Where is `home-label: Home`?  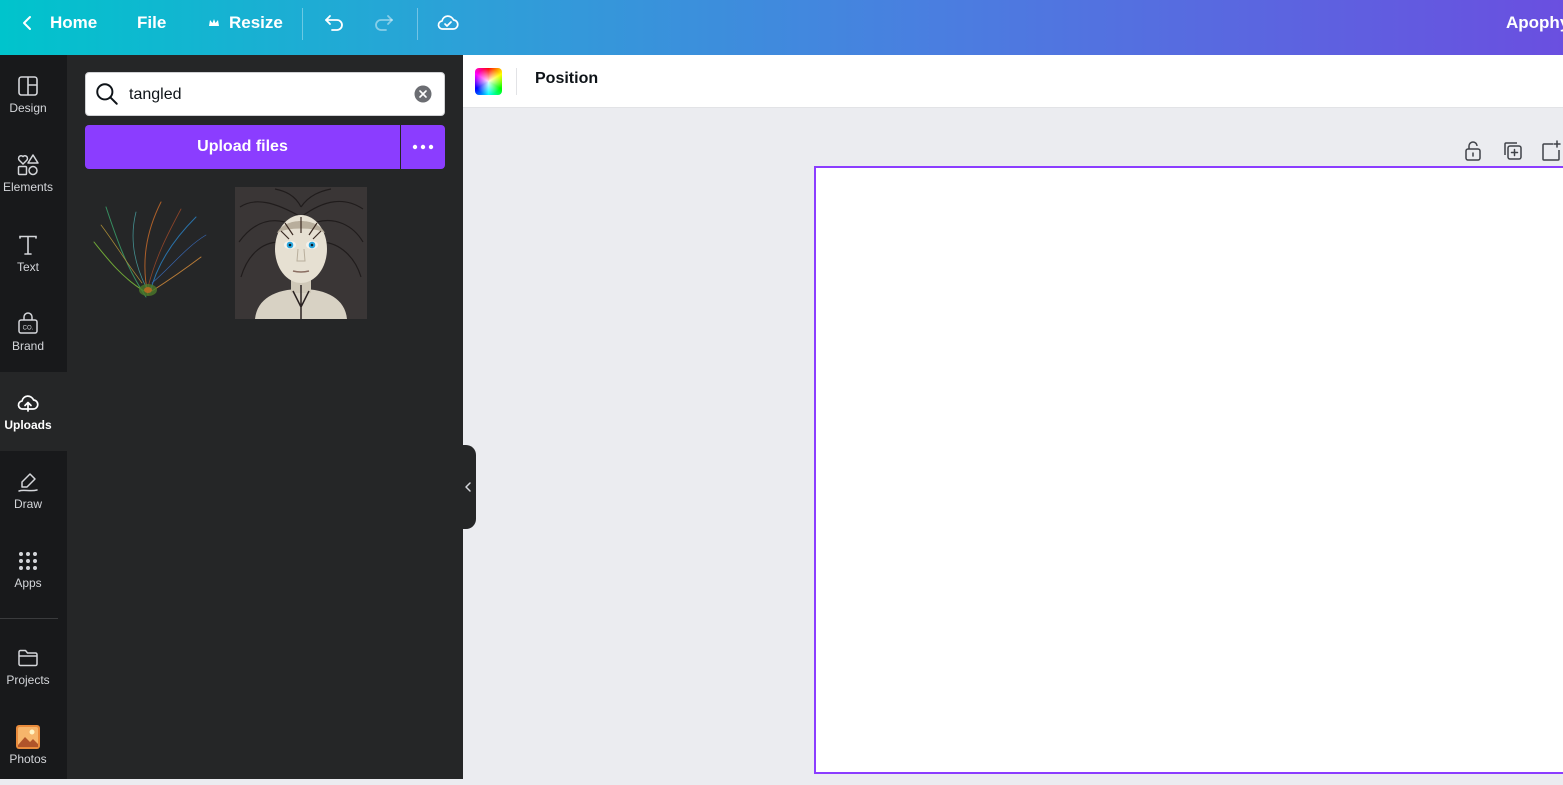
home-label: Home is located at coordinates (74, 22).